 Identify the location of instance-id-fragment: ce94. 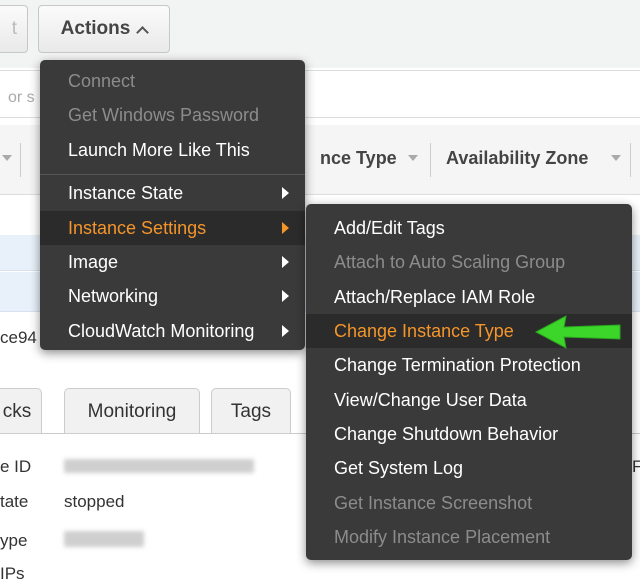
(18, 337).